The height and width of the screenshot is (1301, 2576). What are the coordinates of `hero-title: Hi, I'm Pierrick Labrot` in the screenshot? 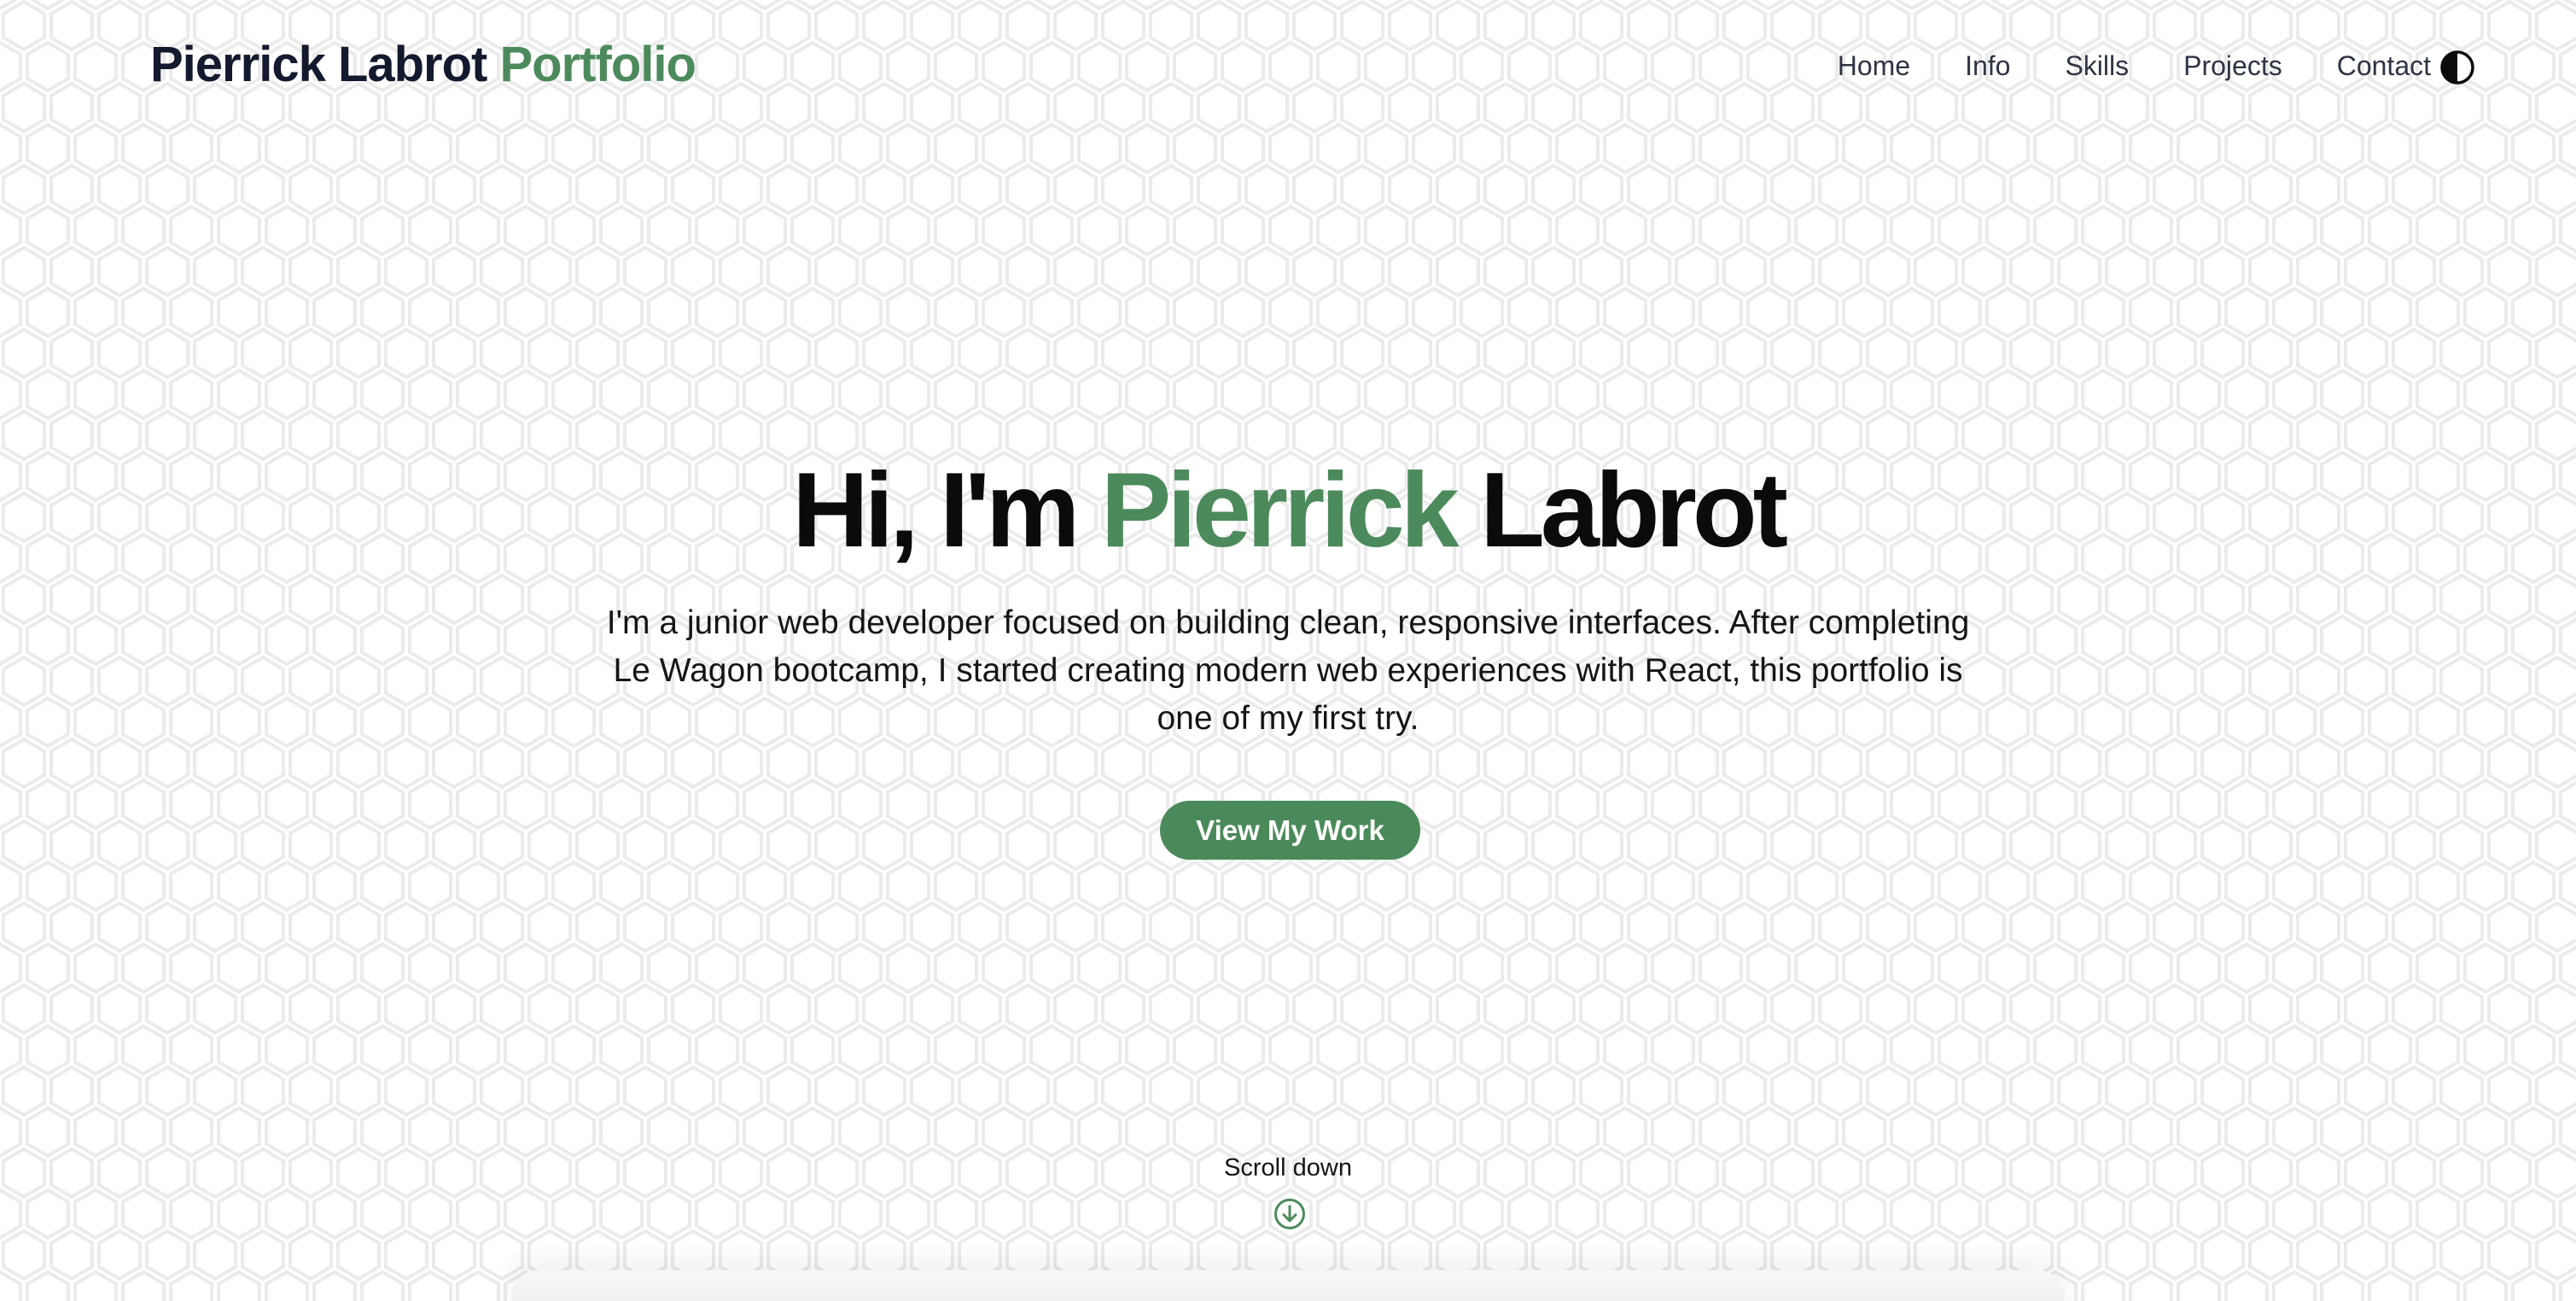 It's located at (1288, 510).